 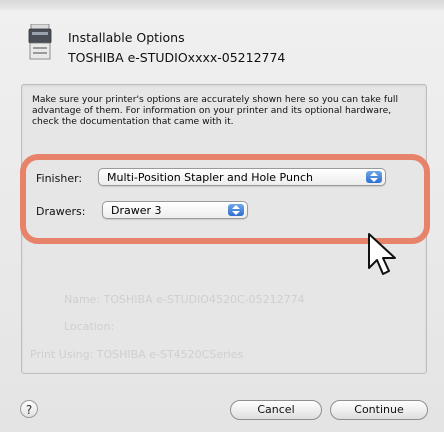 I want to click on drawers-value: Drawer 3, so click(x=136, y=210).